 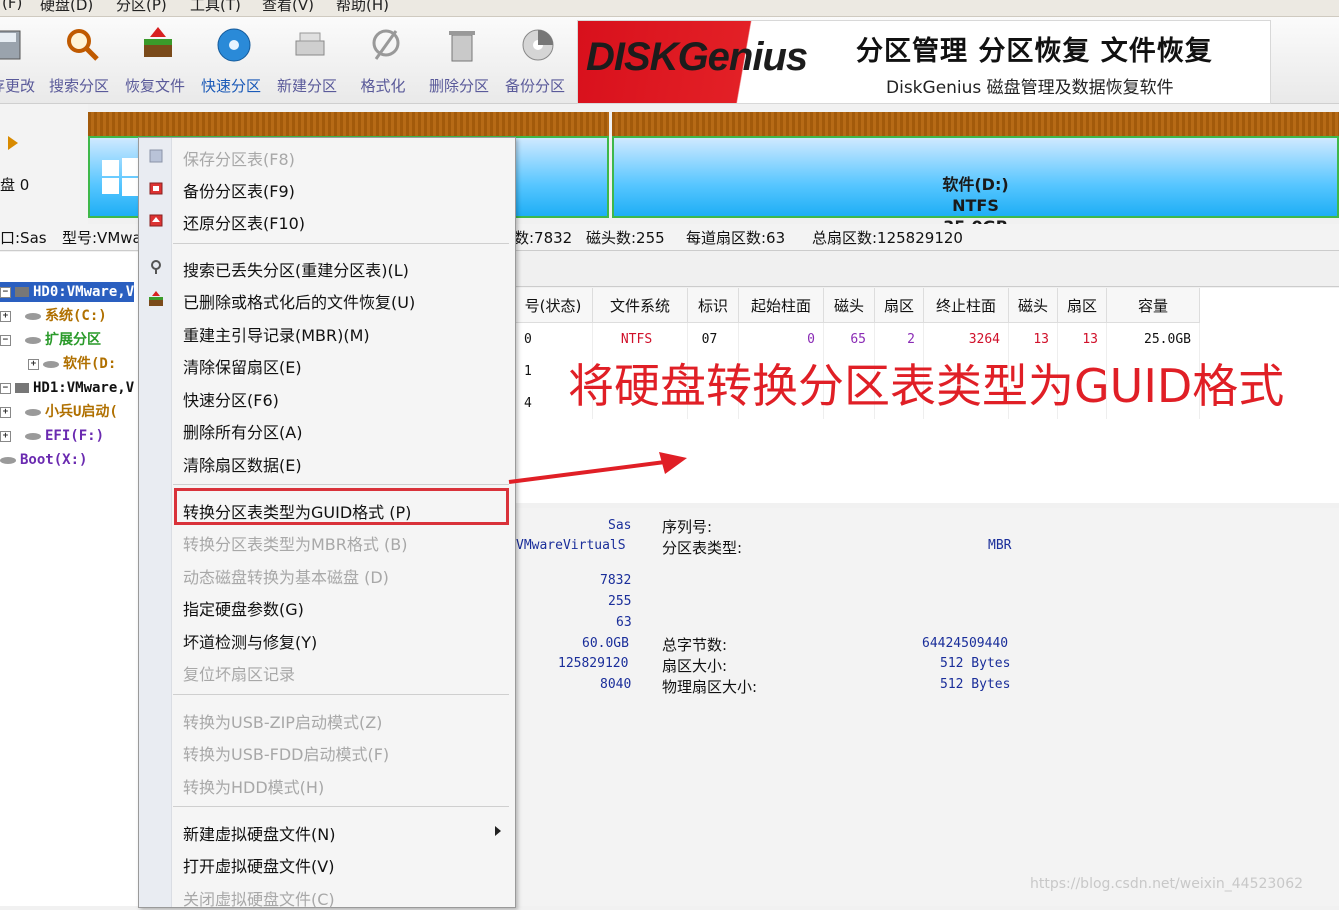 I want to click on menu-partition: 分区(P), so click(x=141, y=7).